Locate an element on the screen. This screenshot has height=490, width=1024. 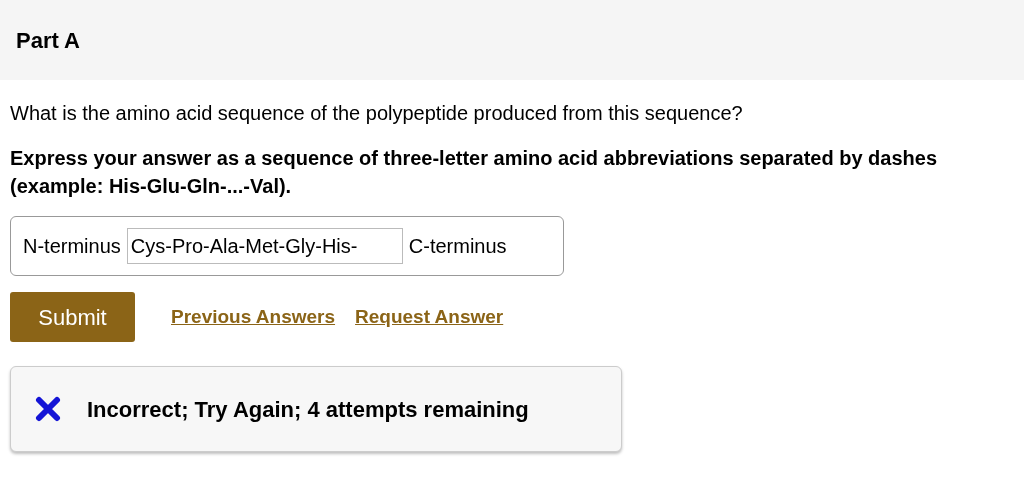
prefix-label: N-terminus is located at coordinates (72, 246).